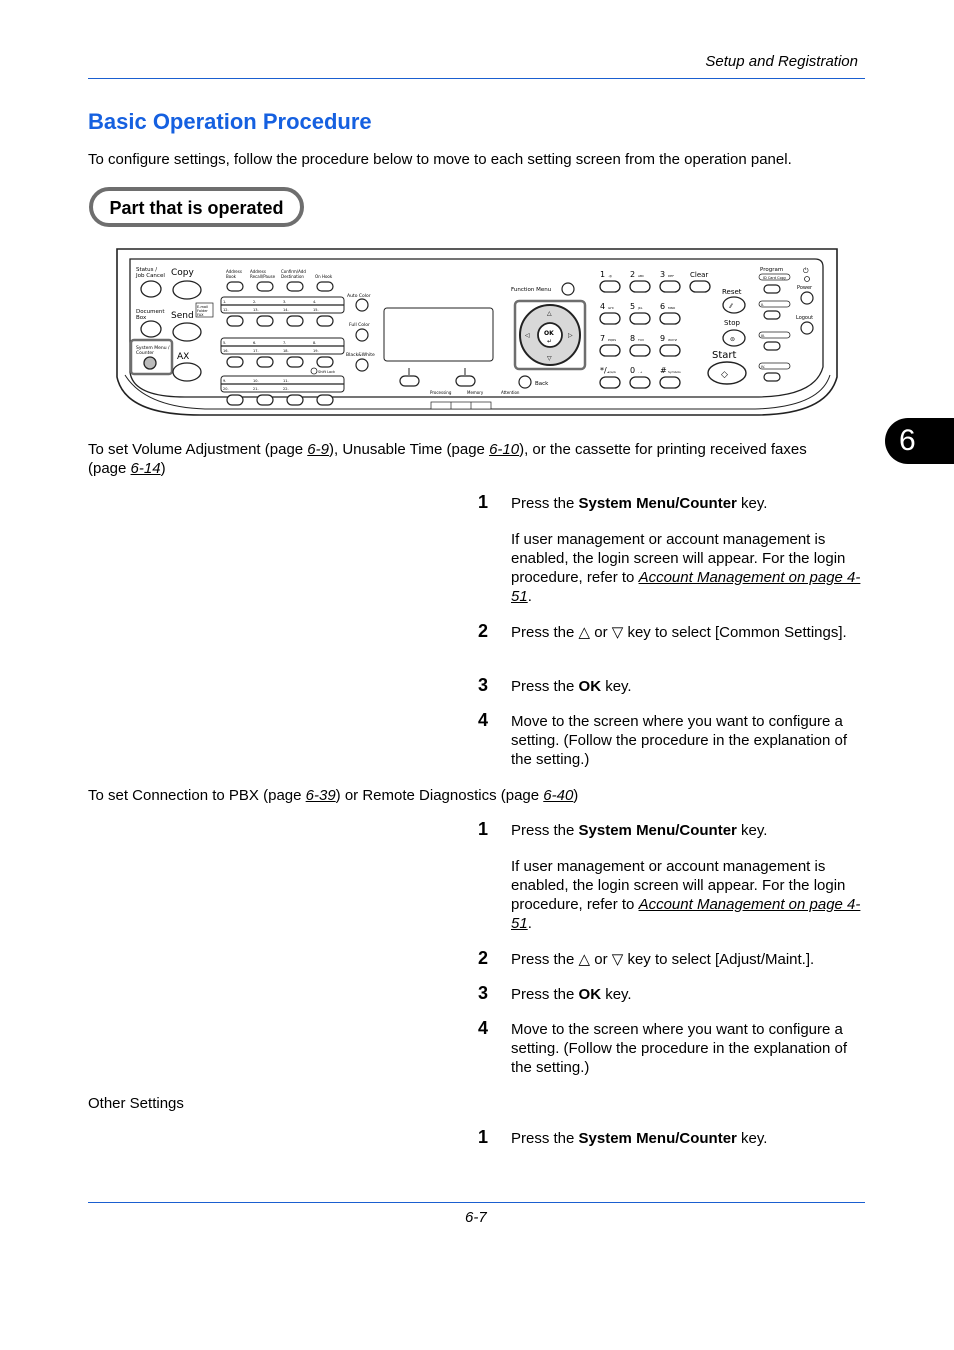 The height and width of the screenshot is (1350, 954). Describe the element at coordinates (441, 392) in the screenshot. I see `processing-indicator: Processing` at that location.